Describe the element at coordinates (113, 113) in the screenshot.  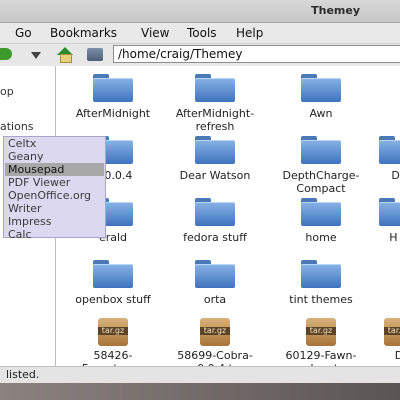
I see `file-name: AfterMidnight` at that location.